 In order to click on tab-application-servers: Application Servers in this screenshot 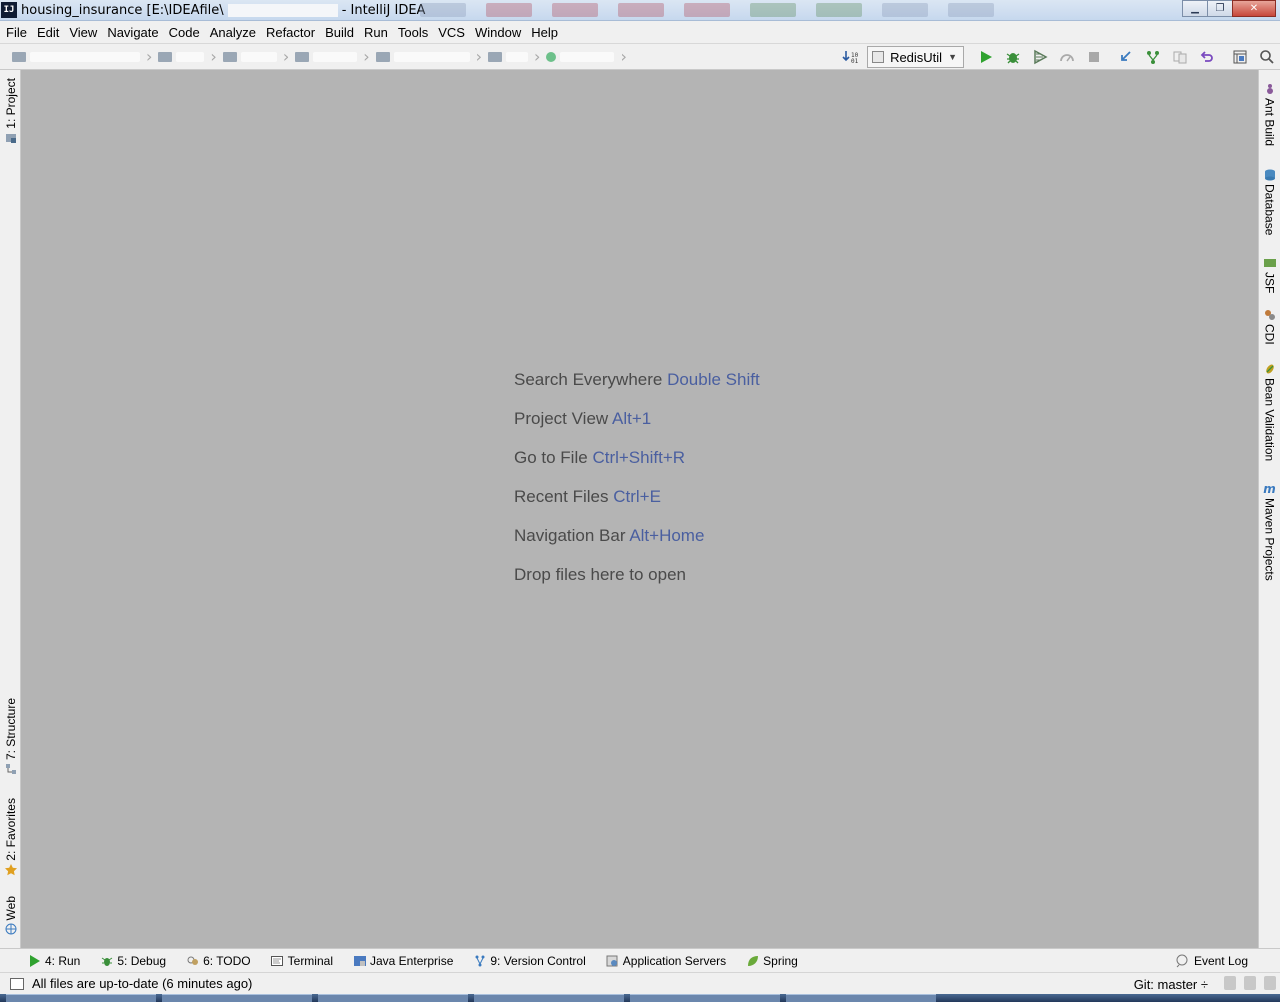, I will do `click(666, 961)`.